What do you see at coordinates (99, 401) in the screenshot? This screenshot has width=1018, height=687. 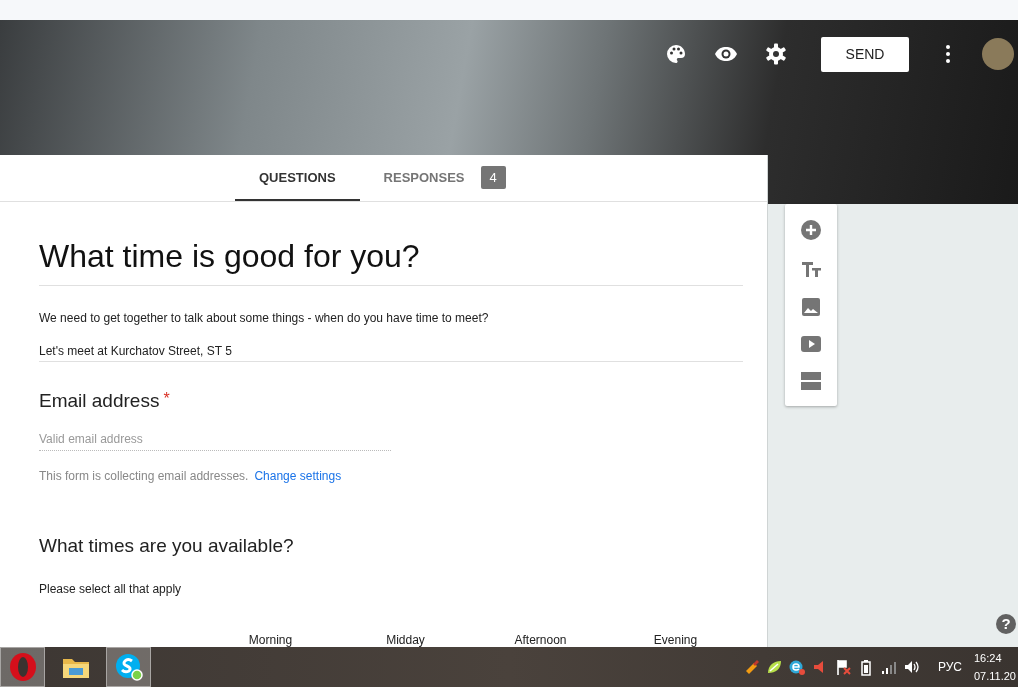 I see `question-title: Email address` at bounding box center [99, 401].